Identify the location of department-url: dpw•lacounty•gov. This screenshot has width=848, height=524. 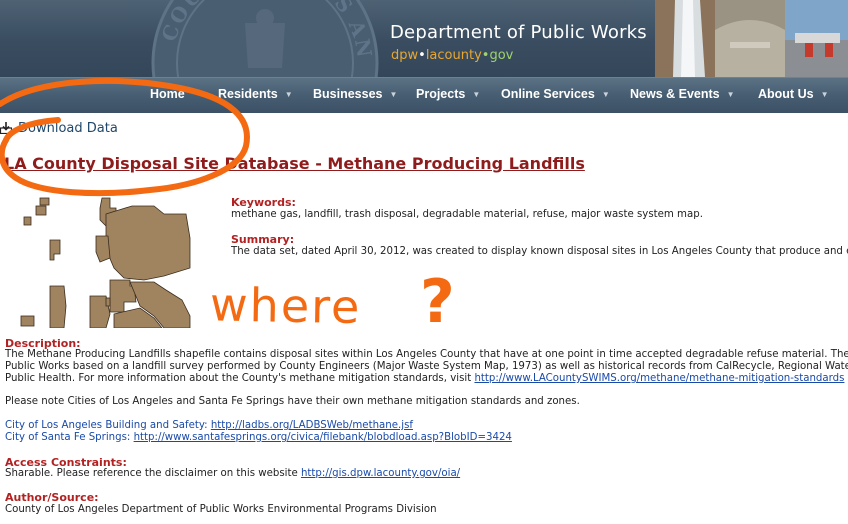
(452, 55).